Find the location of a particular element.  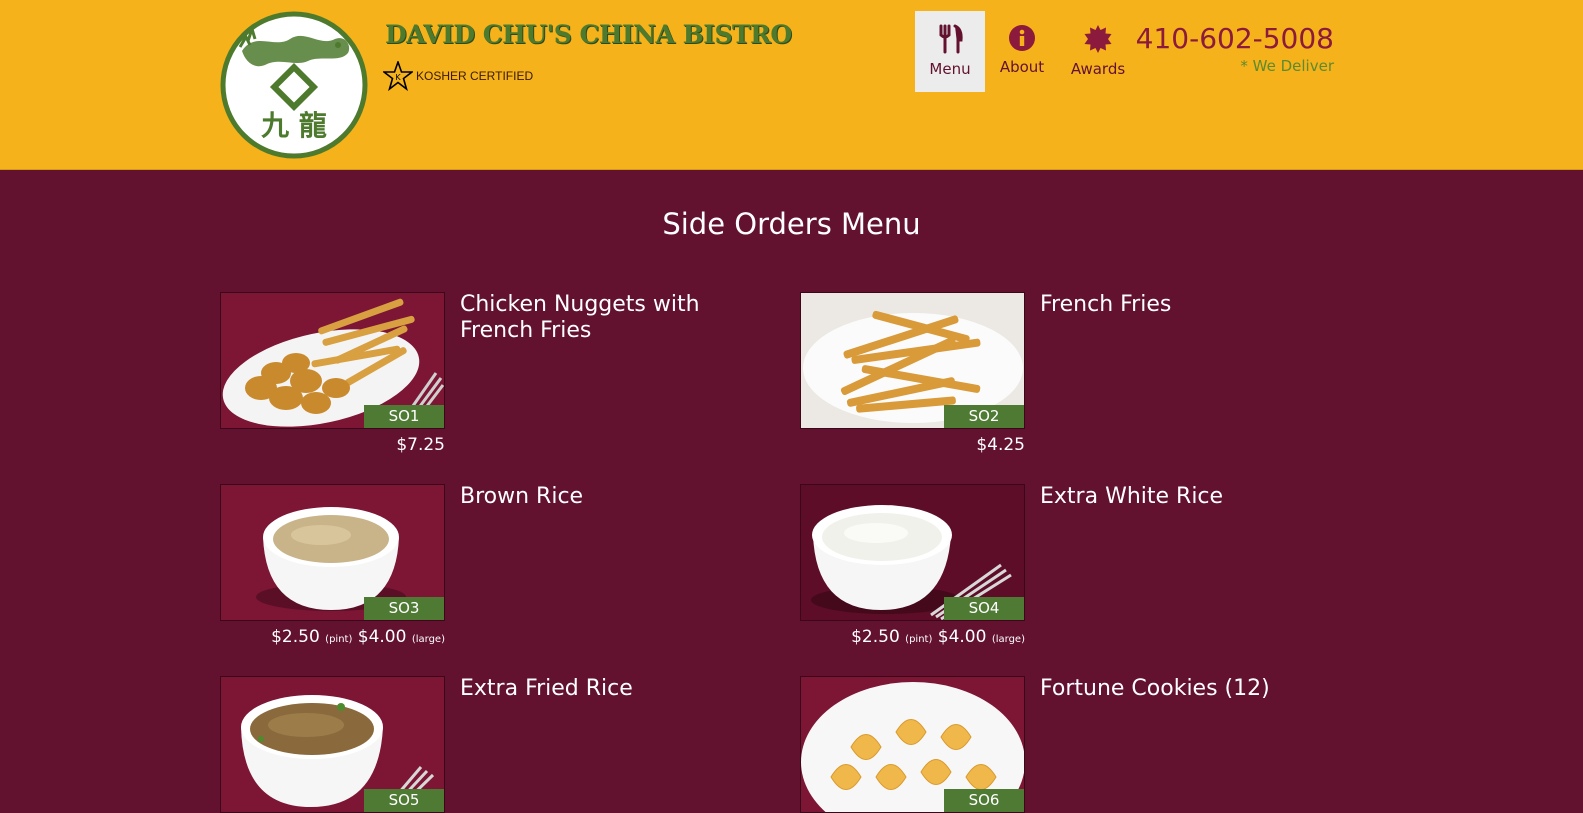

kosher-badge: K KOSHER CERTIFIED is located at coordinates (458, 76).